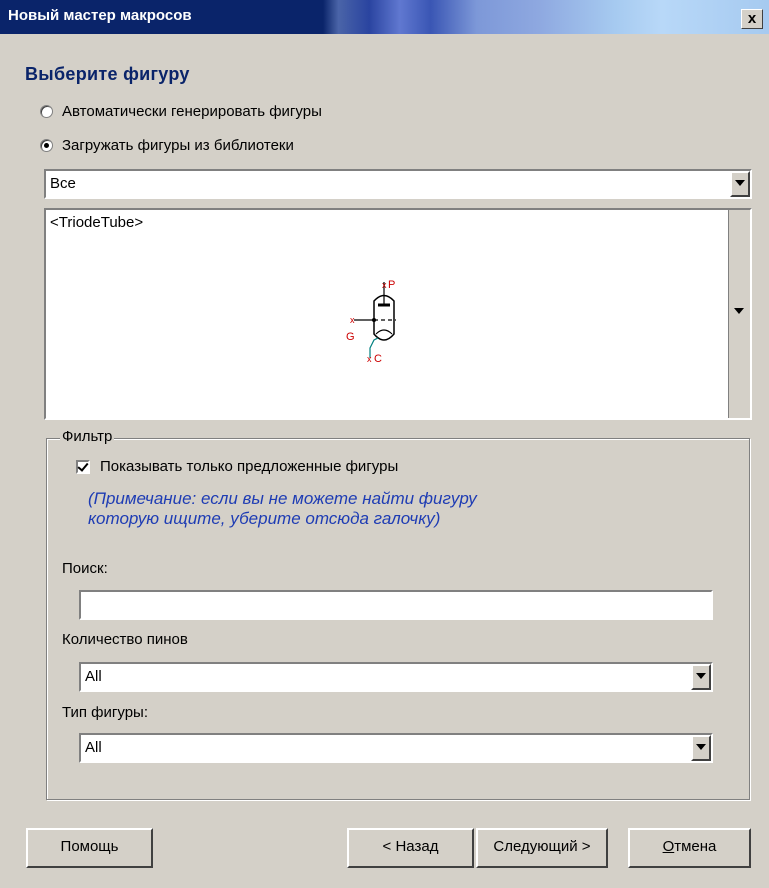 Image resolution: width=769 pixels, height=888 pixels. Describe the element at coordinates (105, 712) in the screenshot. I see `shape-type-label: Тип фигуры:` at that location.